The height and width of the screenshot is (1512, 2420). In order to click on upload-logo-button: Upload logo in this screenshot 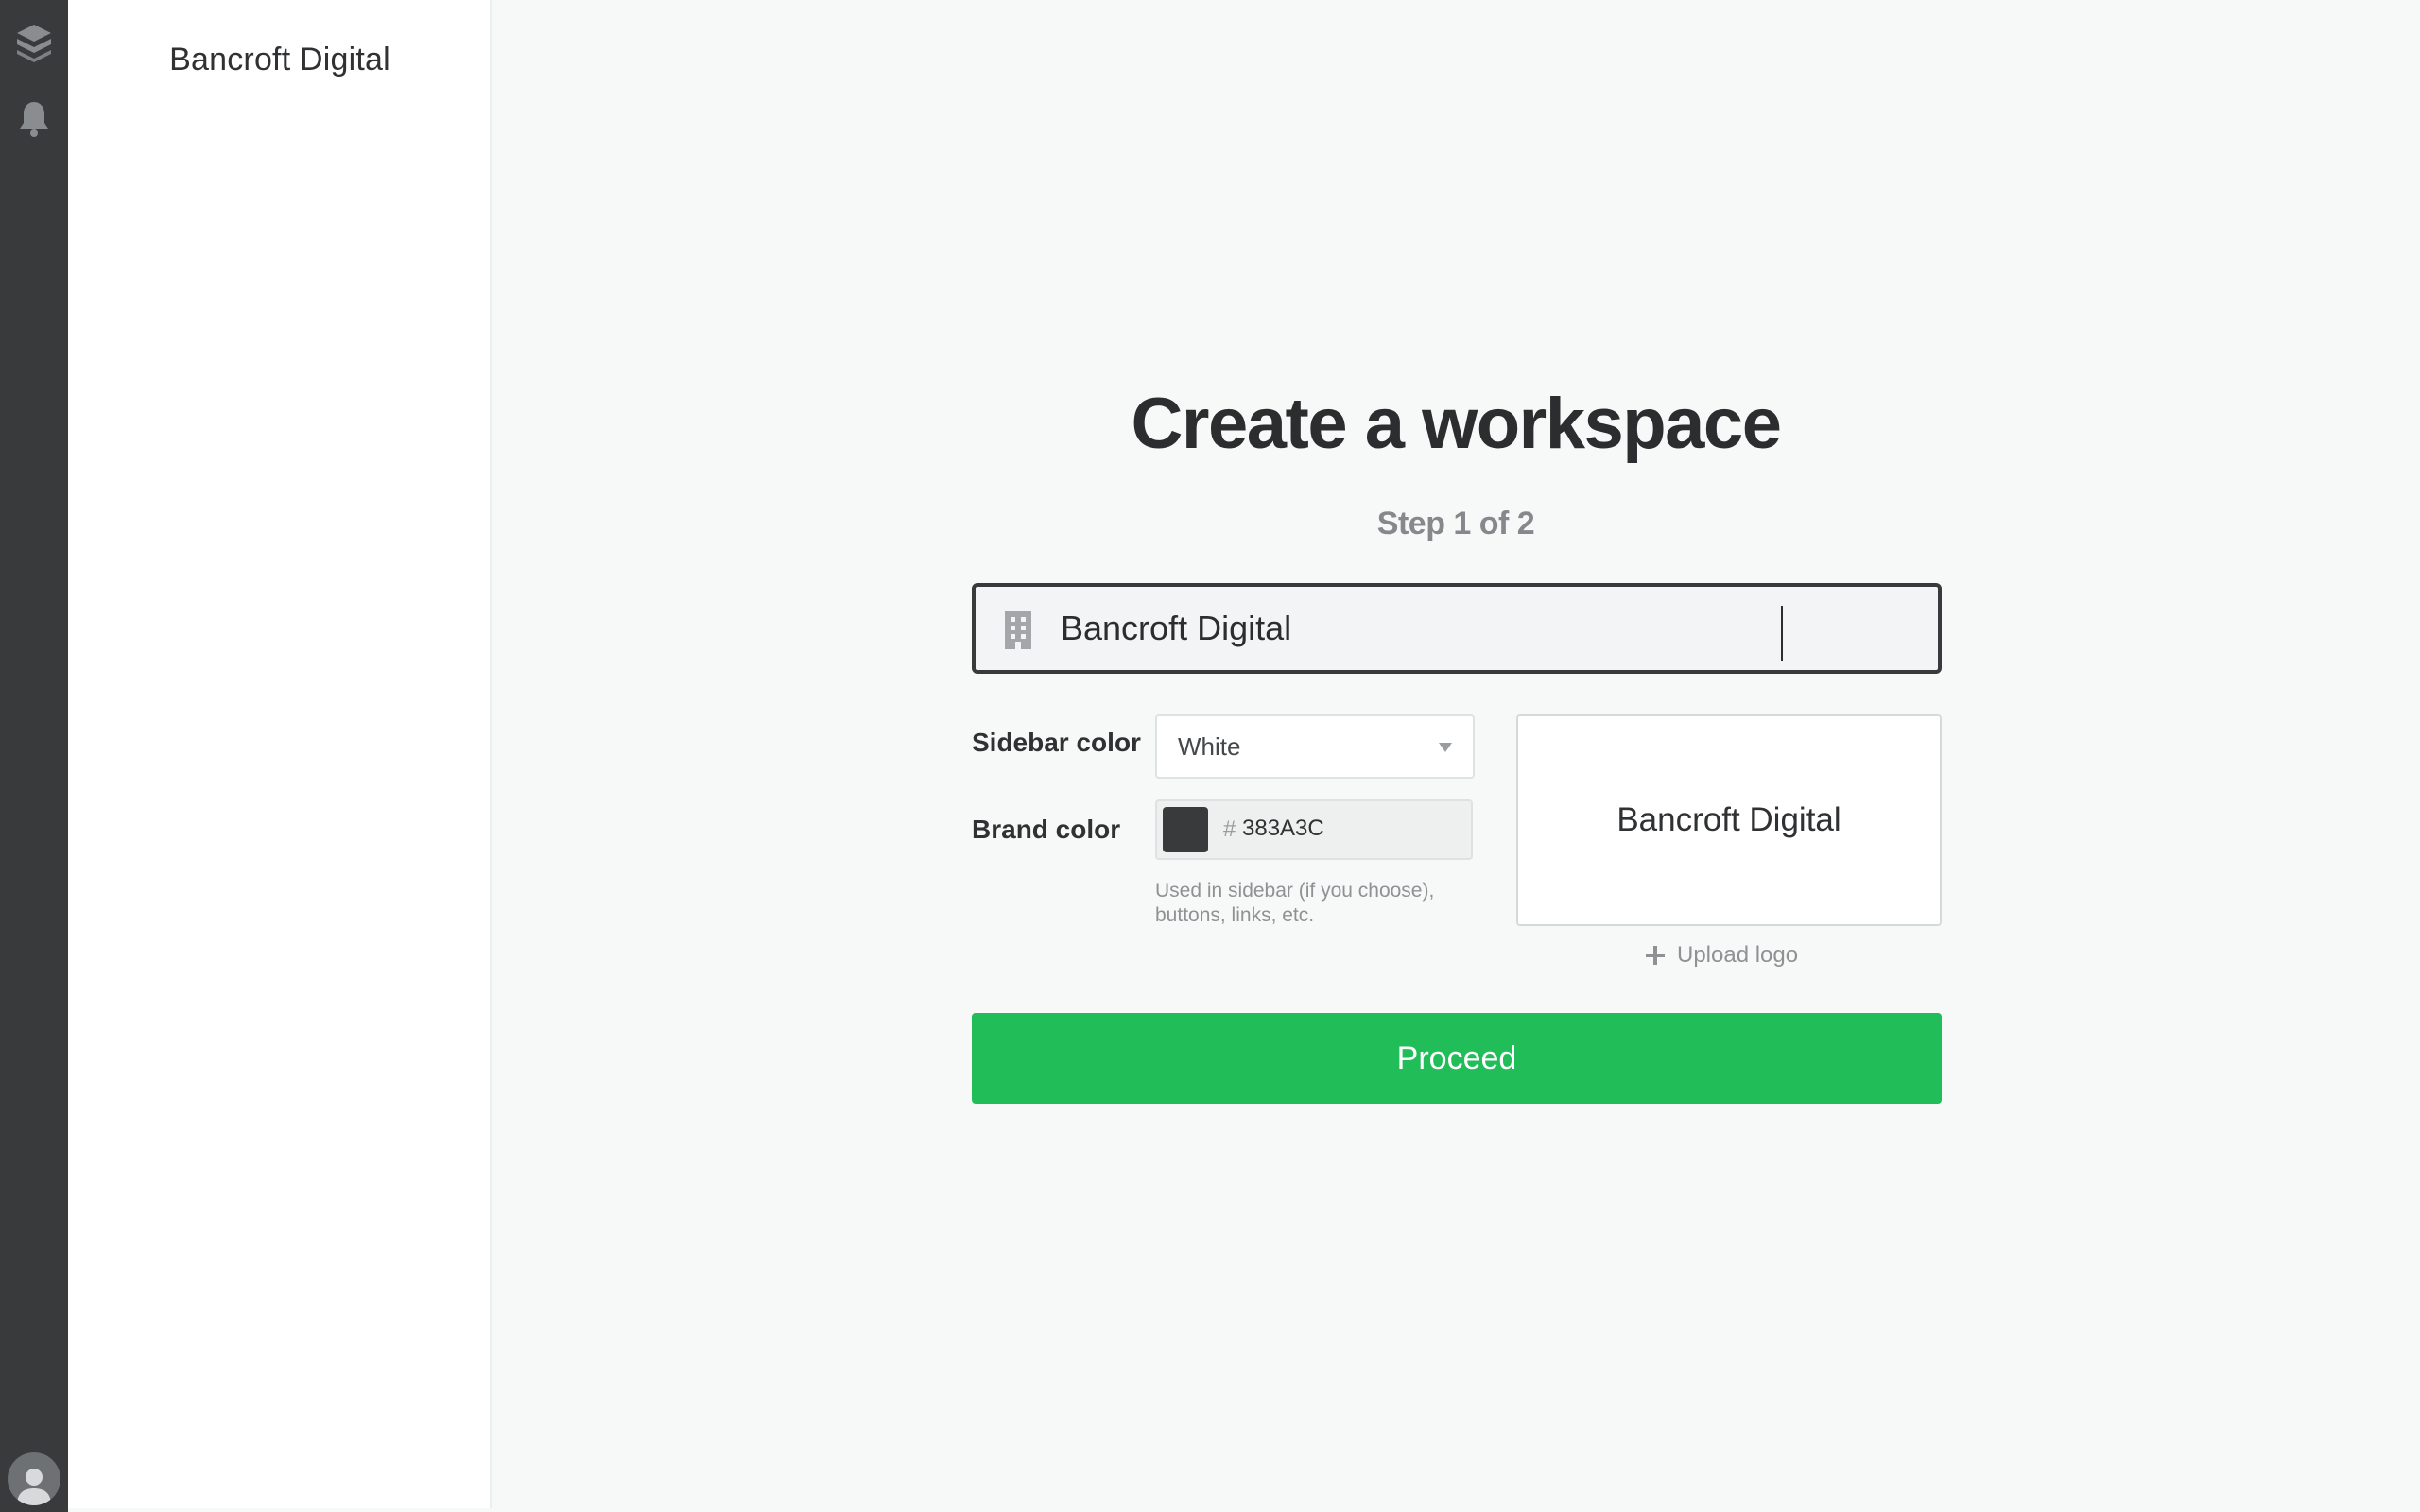, I will do `click(1722, 955)`.